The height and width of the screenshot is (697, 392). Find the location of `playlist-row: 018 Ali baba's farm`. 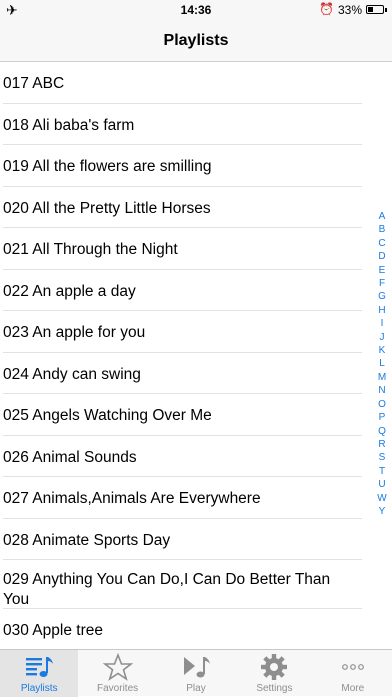

playlist-row: 018 Ali baba's farm is located at coordinates (196, 124).